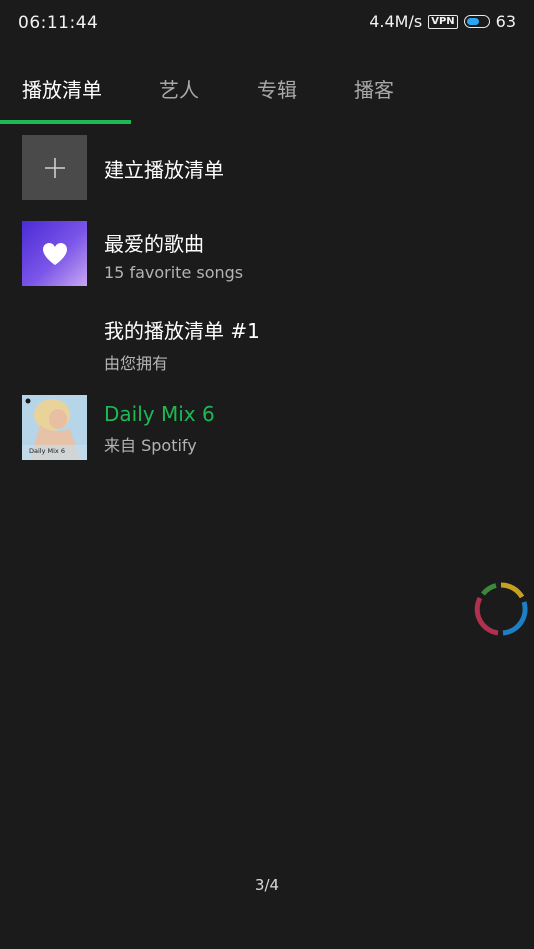 The height and width of the screenshot is (949, 534). What do you see at coordinates (58, 23) in the screenshot?
I see `status-time: 06:11:44` at bounding box center [58, 23].